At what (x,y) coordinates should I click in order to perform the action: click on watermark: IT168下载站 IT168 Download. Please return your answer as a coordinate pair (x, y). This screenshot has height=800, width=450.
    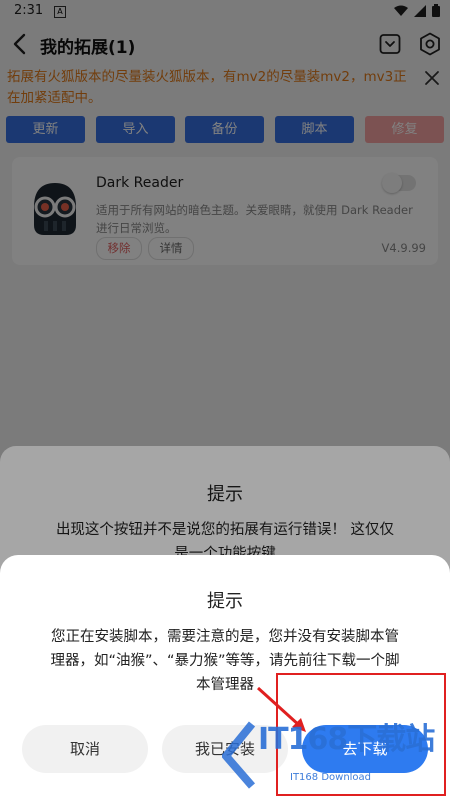
    Looking at the image, I should click on (334, 752).